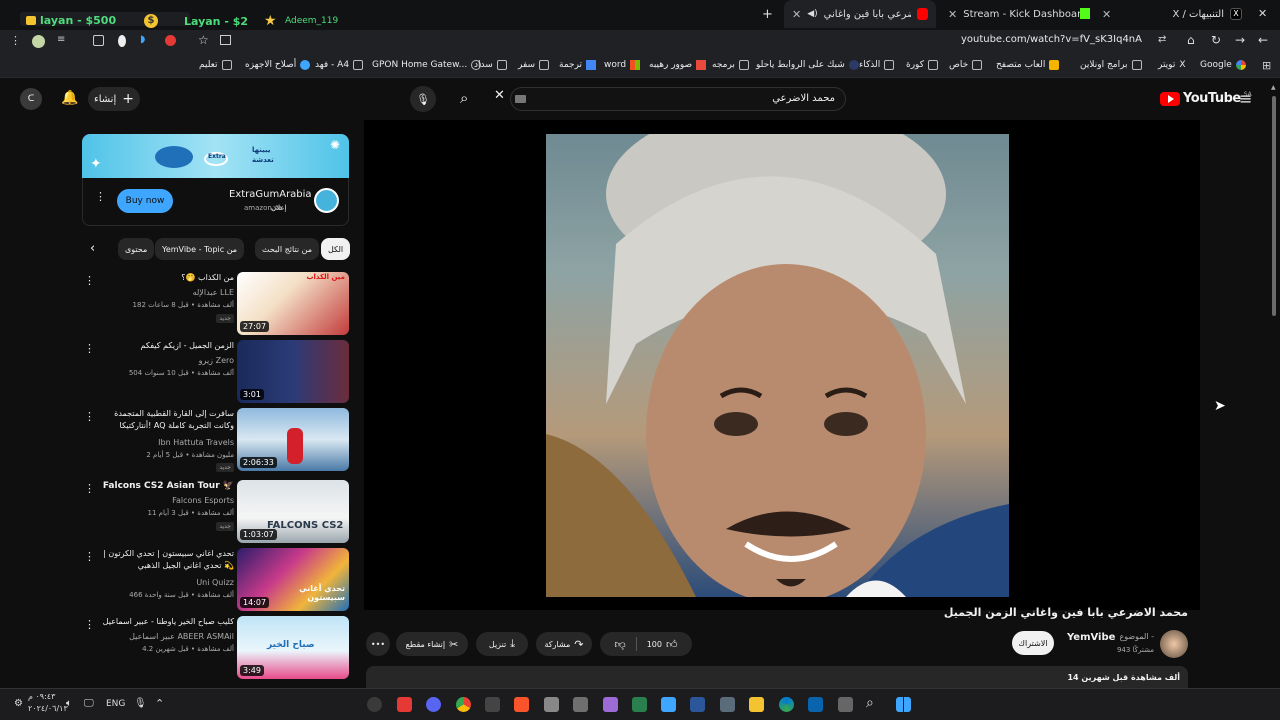 This screenshot has width=1280, height=720. Describe the element at coordinates (578, 65) in the screenshot. I see `bookmark-item: ترجمة` at that location.